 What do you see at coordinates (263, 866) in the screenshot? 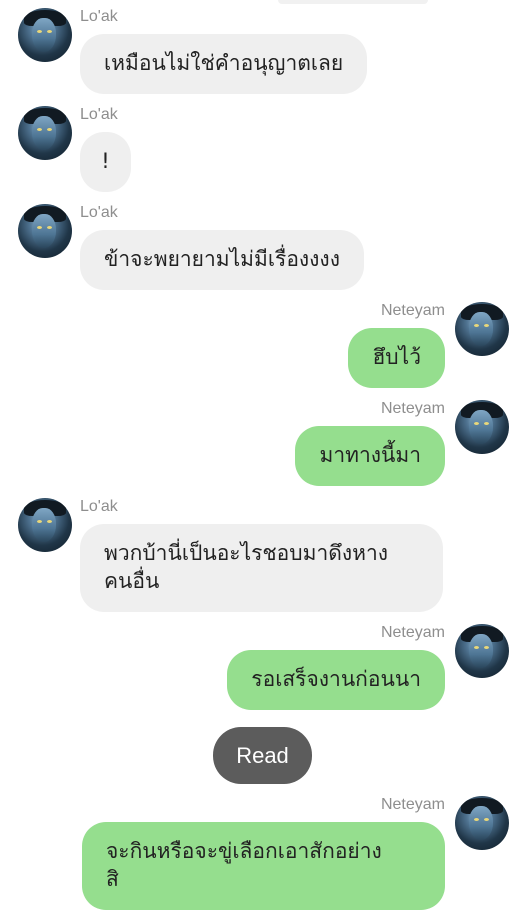
I see `message-bubble: จะกินหรือจะขู่เลือกเอาสักอย่าง สิ` at bounding box center [263, 866].